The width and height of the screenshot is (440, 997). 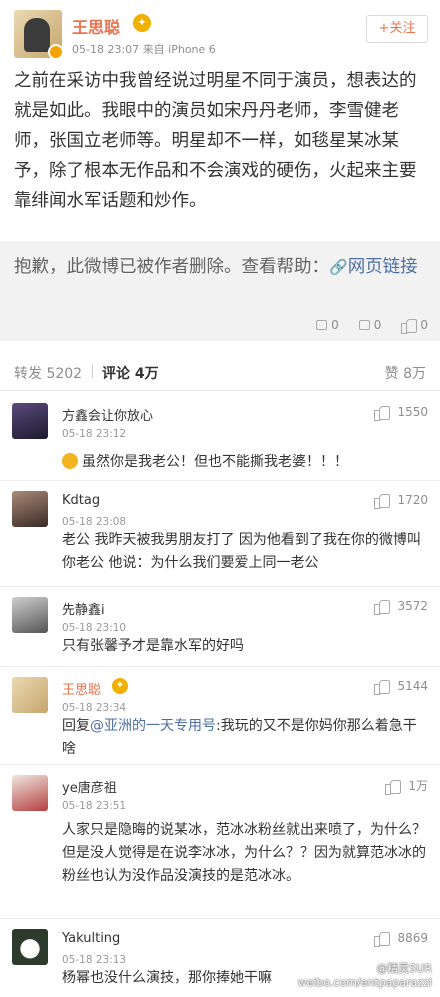 What do you see at coordinates (89, 786) in the screenshot?
I see `commenter-name: ye唐彦祖` at bounding box center [89, 786].